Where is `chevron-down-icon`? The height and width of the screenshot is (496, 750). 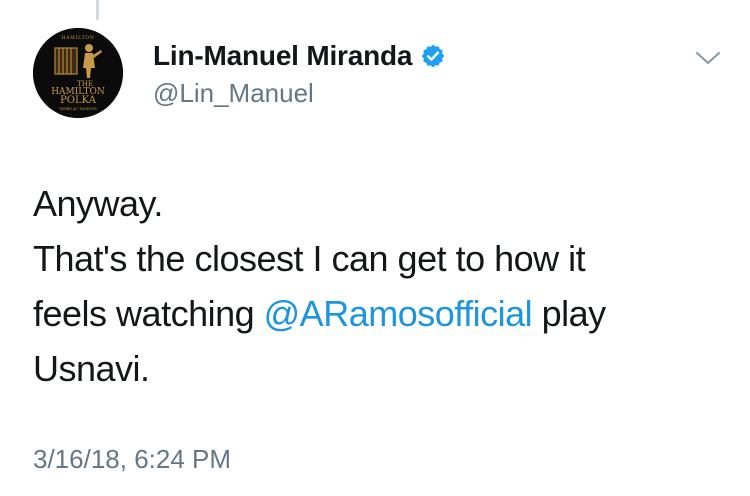
chevron-down-icon is located at coordinates (708, 58).